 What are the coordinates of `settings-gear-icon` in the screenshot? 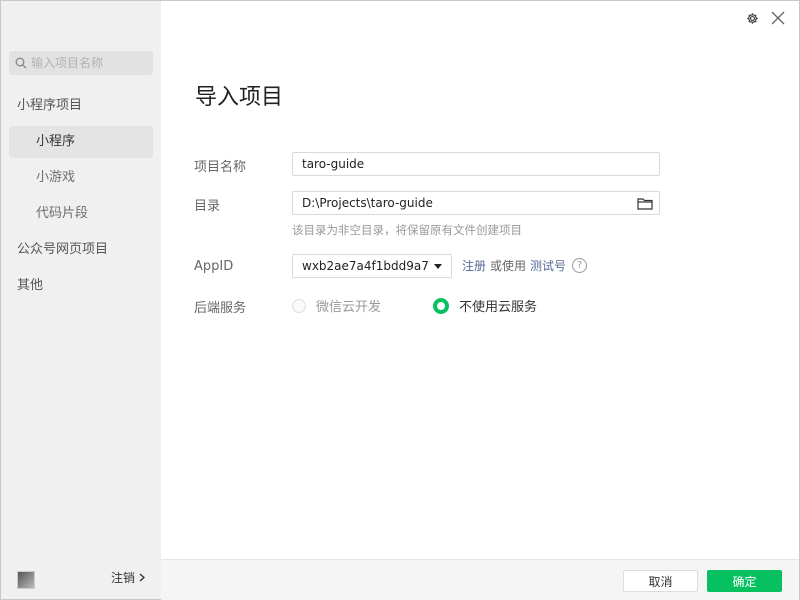 It's located at (752, 18).